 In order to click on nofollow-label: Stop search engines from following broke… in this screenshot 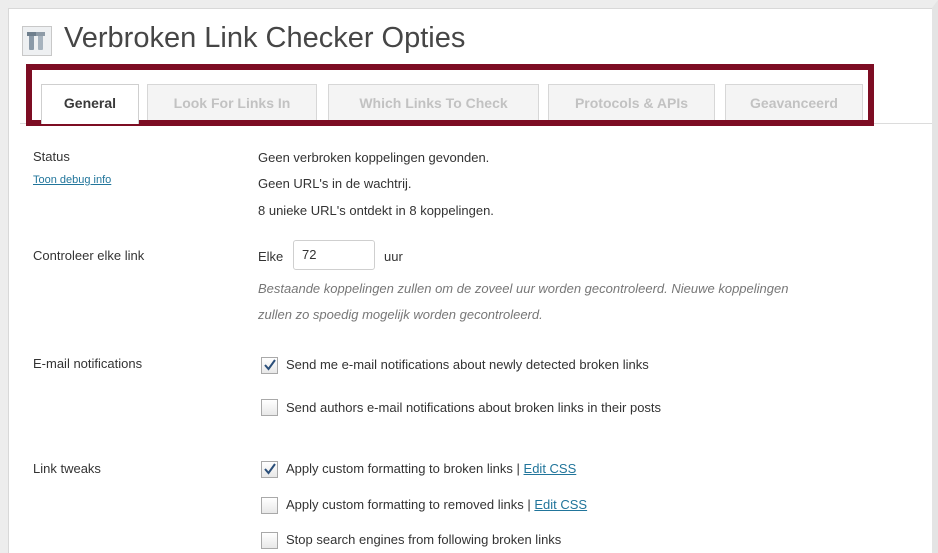, I will do `click(423, 539)`.